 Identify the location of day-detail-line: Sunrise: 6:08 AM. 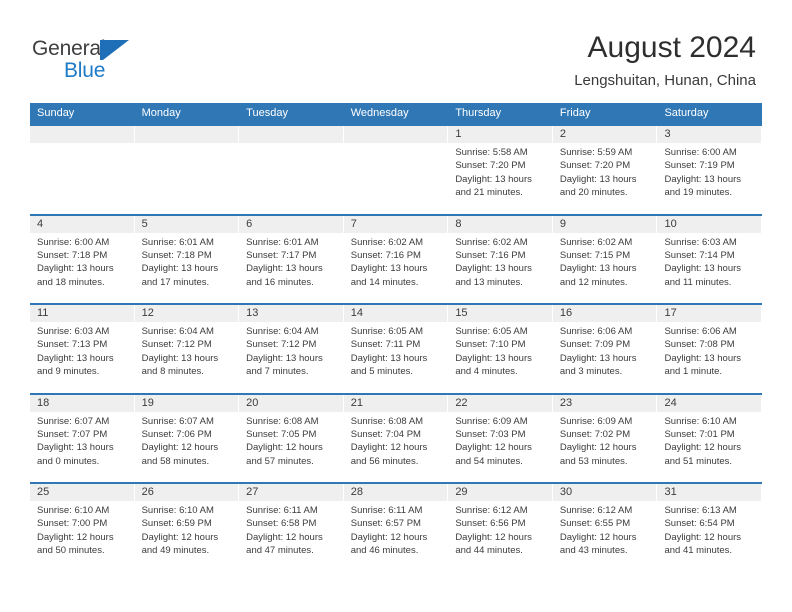
(387, 421).